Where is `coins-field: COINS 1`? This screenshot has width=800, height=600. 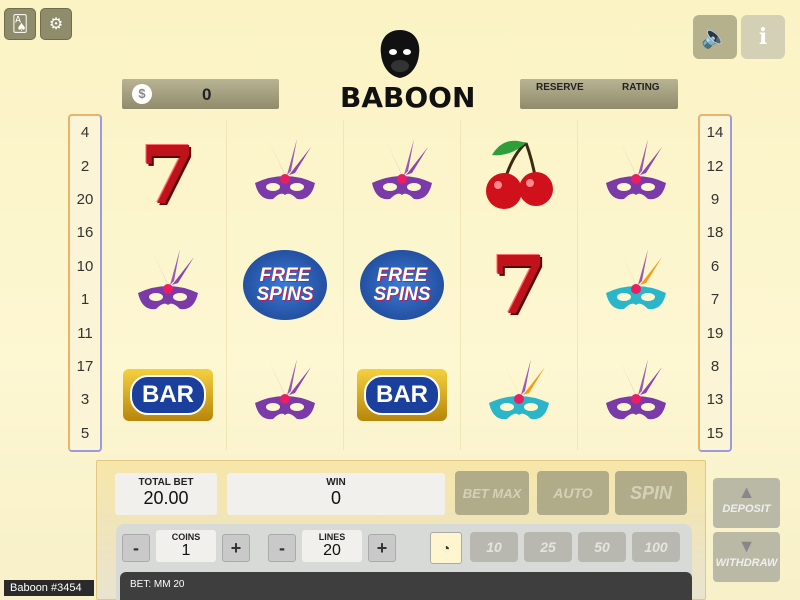 coins-field: COINS 1 is located at coordinates (186, 546).